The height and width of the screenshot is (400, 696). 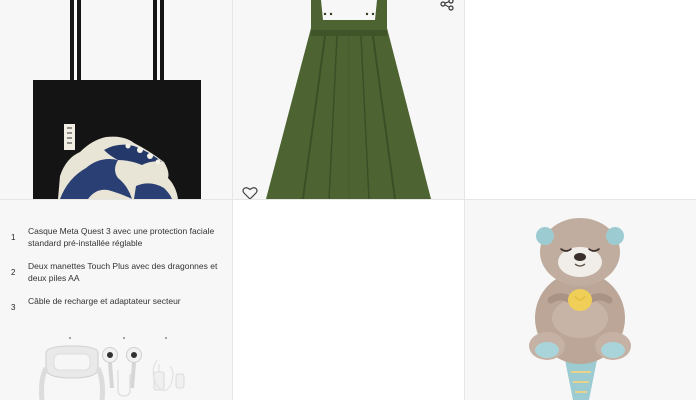 What do you see at coordinates (13, 272) in the screenshot?
I see `item-number: 2` at bounding box center [13, 272].